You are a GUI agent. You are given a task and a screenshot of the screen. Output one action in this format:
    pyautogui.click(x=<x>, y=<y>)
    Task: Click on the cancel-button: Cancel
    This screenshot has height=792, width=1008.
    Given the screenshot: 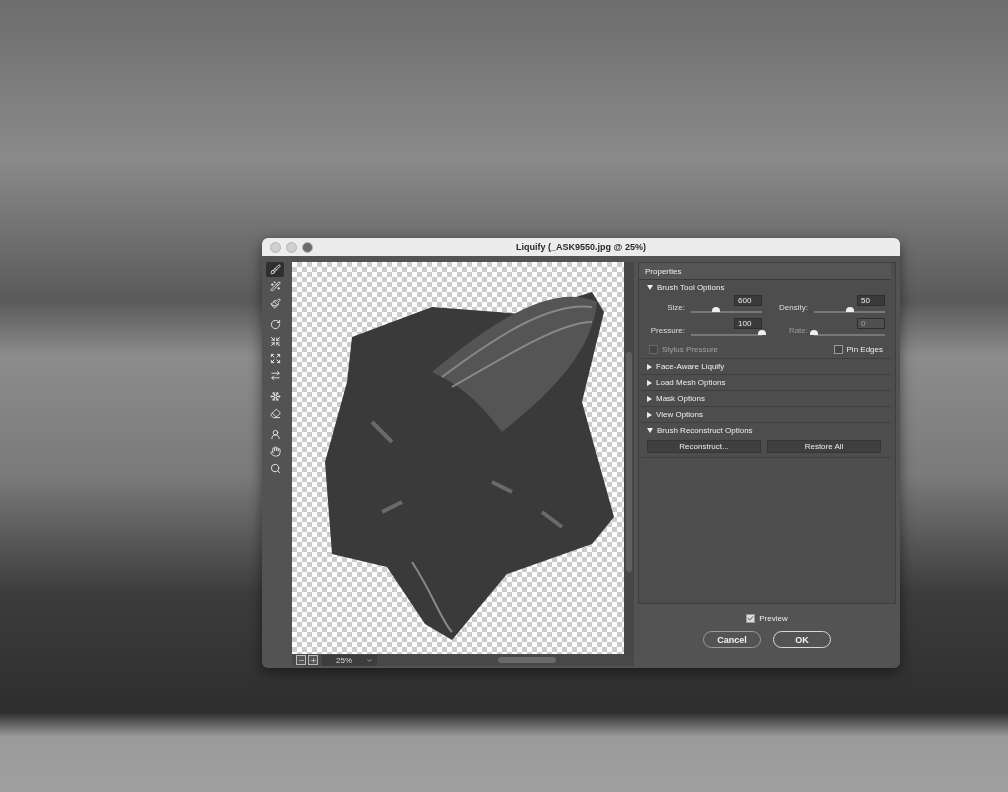 What is the action you would take?
    pyautogui.click(x=732, y=639)
    